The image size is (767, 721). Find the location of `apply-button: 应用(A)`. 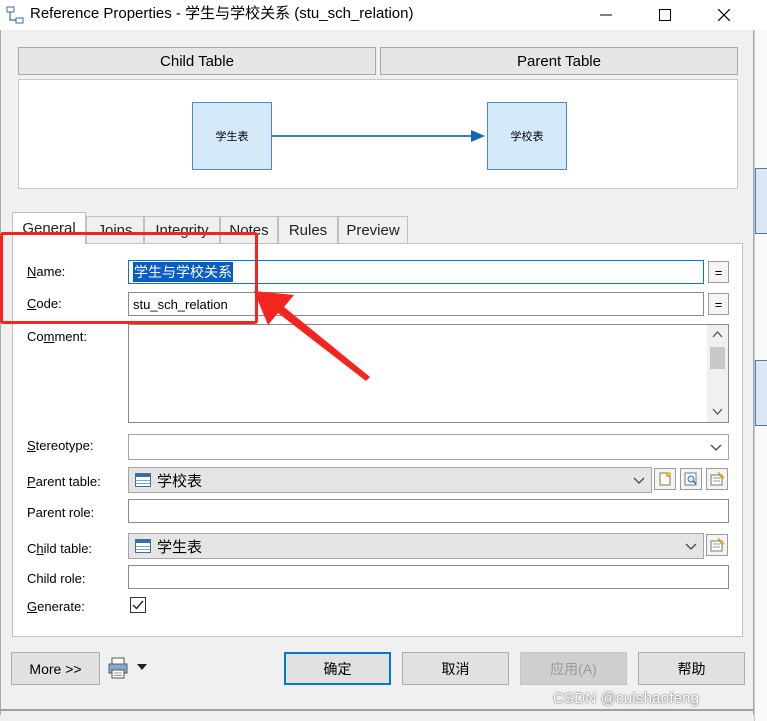

apply-button: 应用(A) is located at coordinates (573, 668).